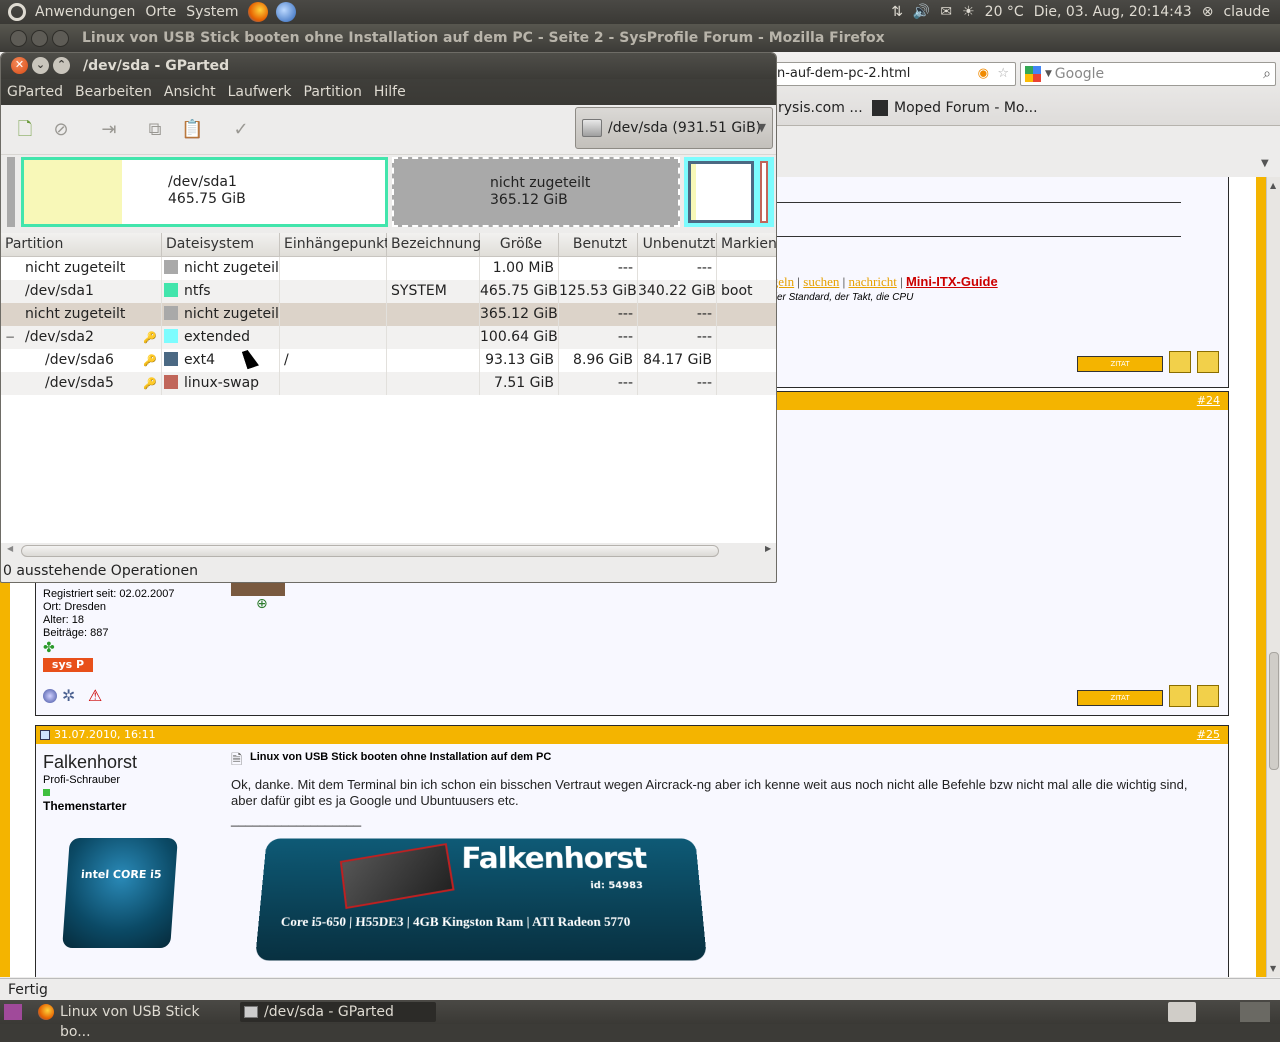 The height and width of the screenshot is (1042, 1280). I want to click on col-flags: Markien, so click(746, 245).